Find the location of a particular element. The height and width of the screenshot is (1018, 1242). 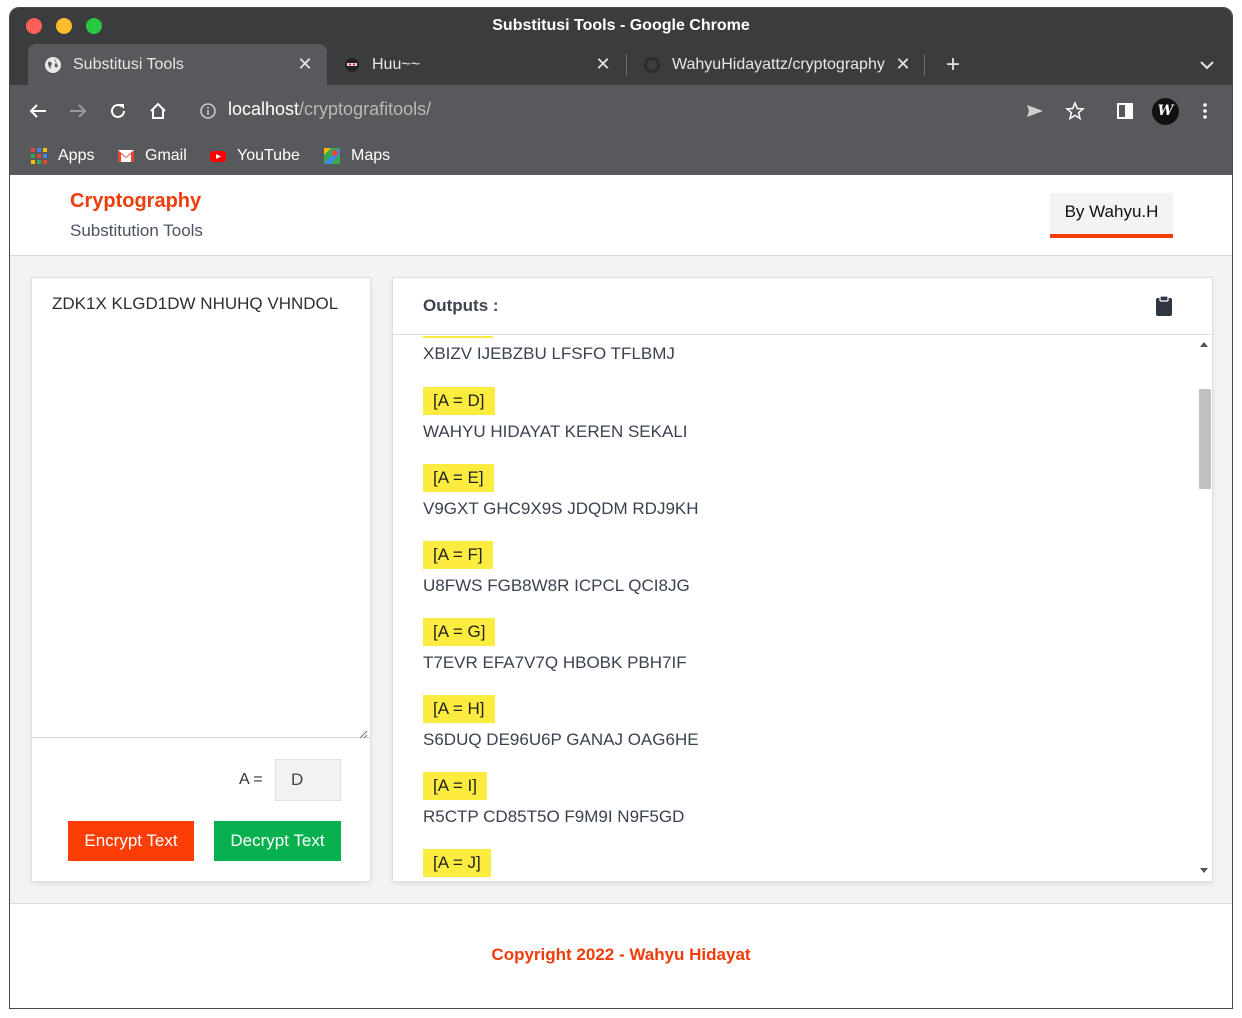

address-bar: localhost/cryptografitools/ is located at coordinates (329, 109).